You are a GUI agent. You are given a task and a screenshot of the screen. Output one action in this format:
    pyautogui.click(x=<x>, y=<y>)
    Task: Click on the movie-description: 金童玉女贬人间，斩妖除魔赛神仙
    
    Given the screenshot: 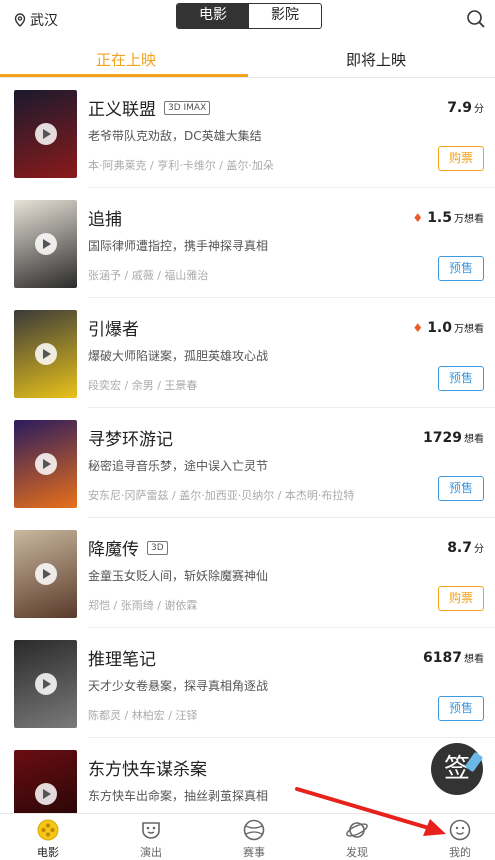 What is the action you would take?
    pyautogui.click(x=178, y=576)
    